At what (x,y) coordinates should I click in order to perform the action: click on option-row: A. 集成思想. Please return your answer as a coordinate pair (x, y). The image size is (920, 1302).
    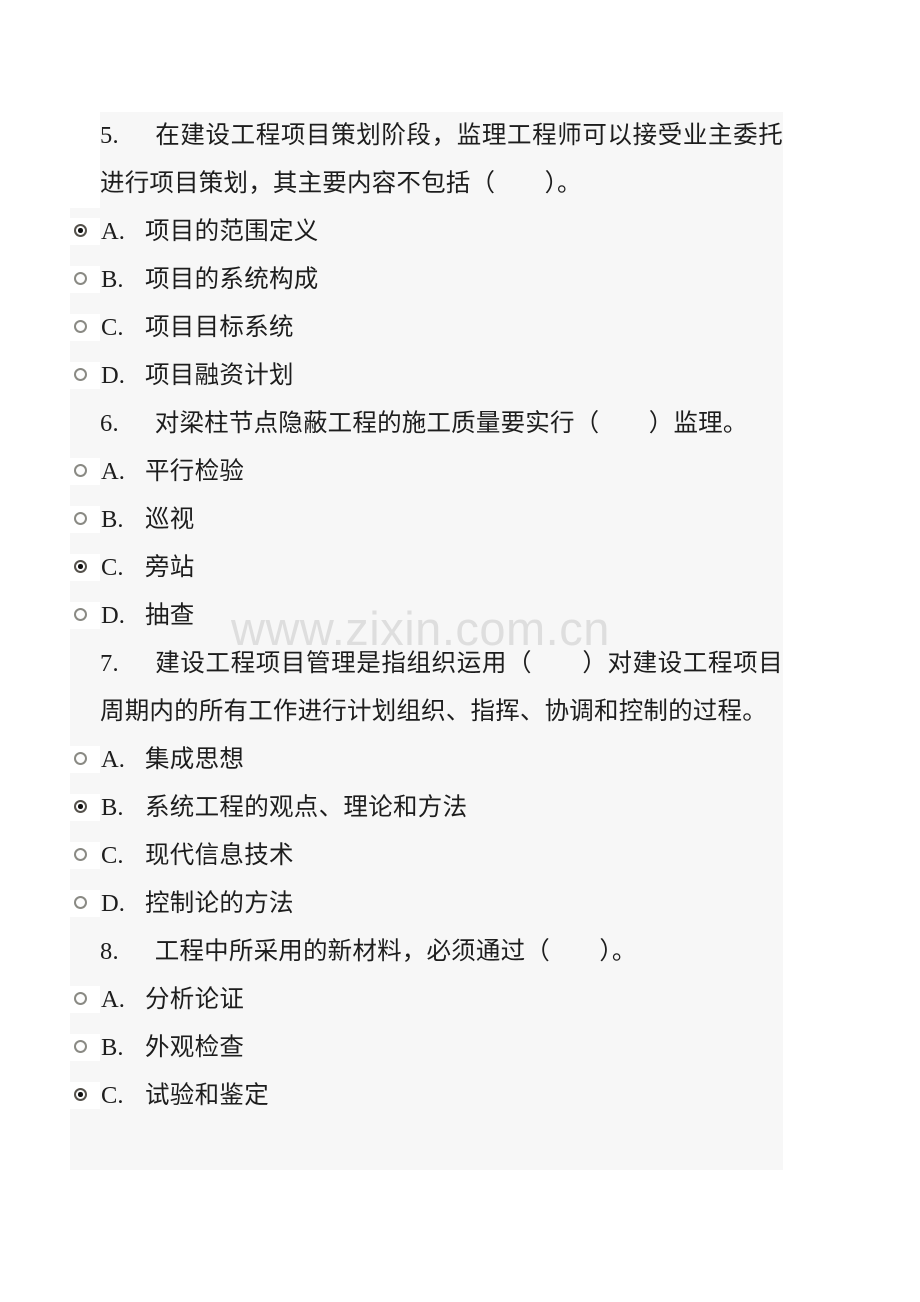
    Looking at the image, I should click on (460, 760).